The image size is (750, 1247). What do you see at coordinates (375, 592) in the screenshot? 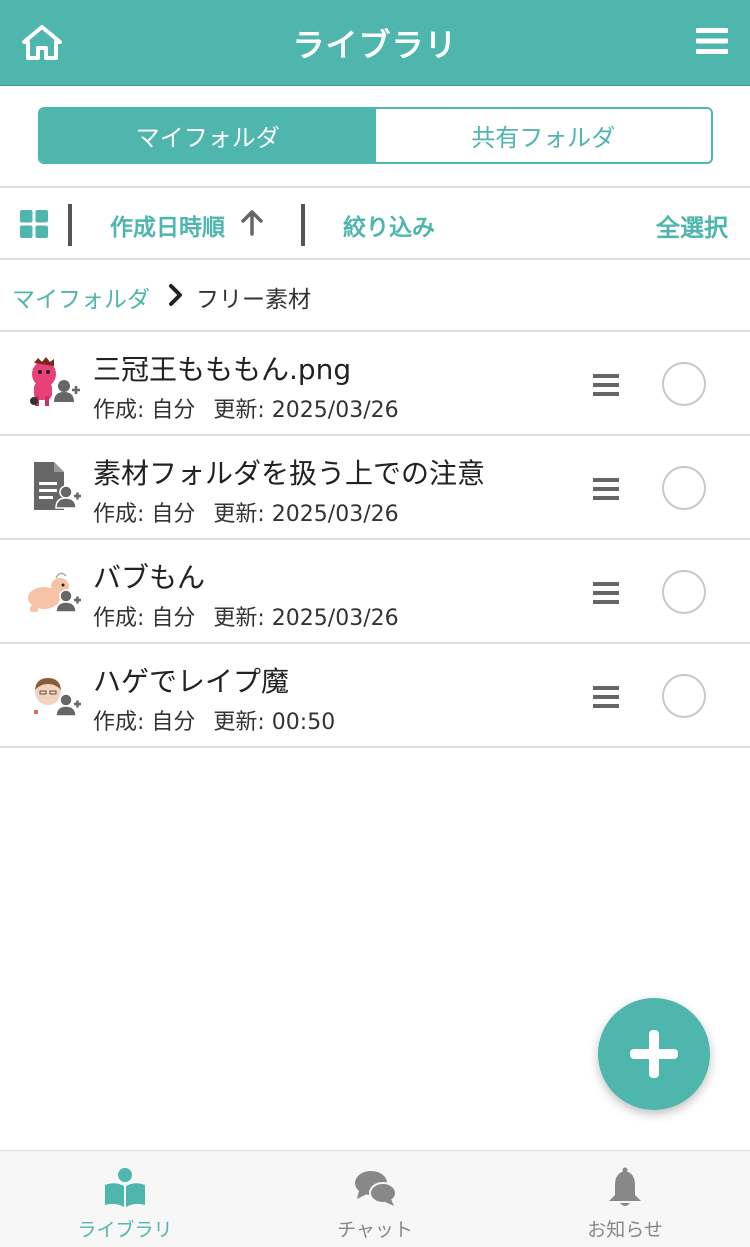
I see `list-item: バブもん 作成: 自分 更新: 2025/03/26` at bounding box center [375, 592].